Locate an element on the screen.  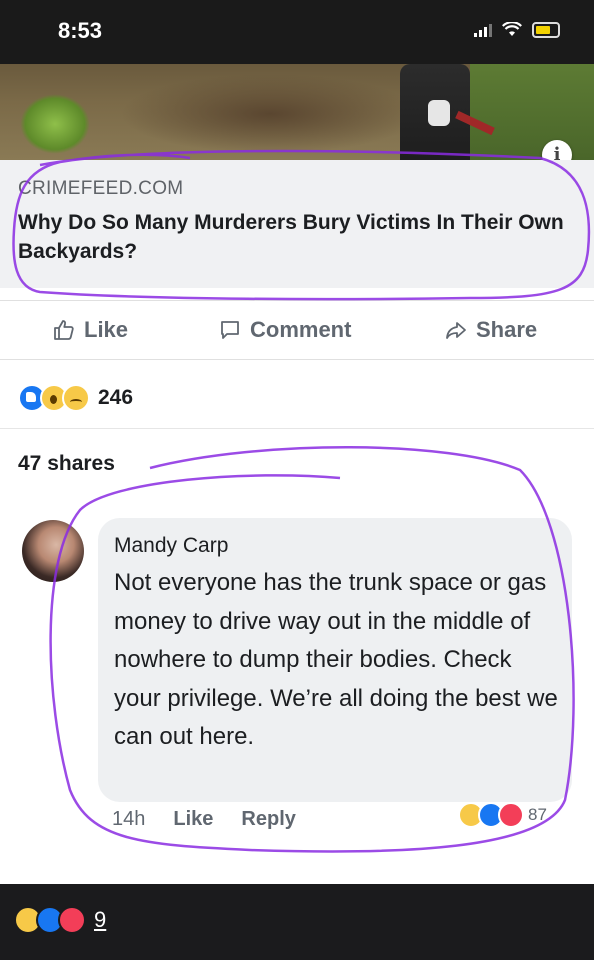
like-button: Like is located at coordinates (90, 330).